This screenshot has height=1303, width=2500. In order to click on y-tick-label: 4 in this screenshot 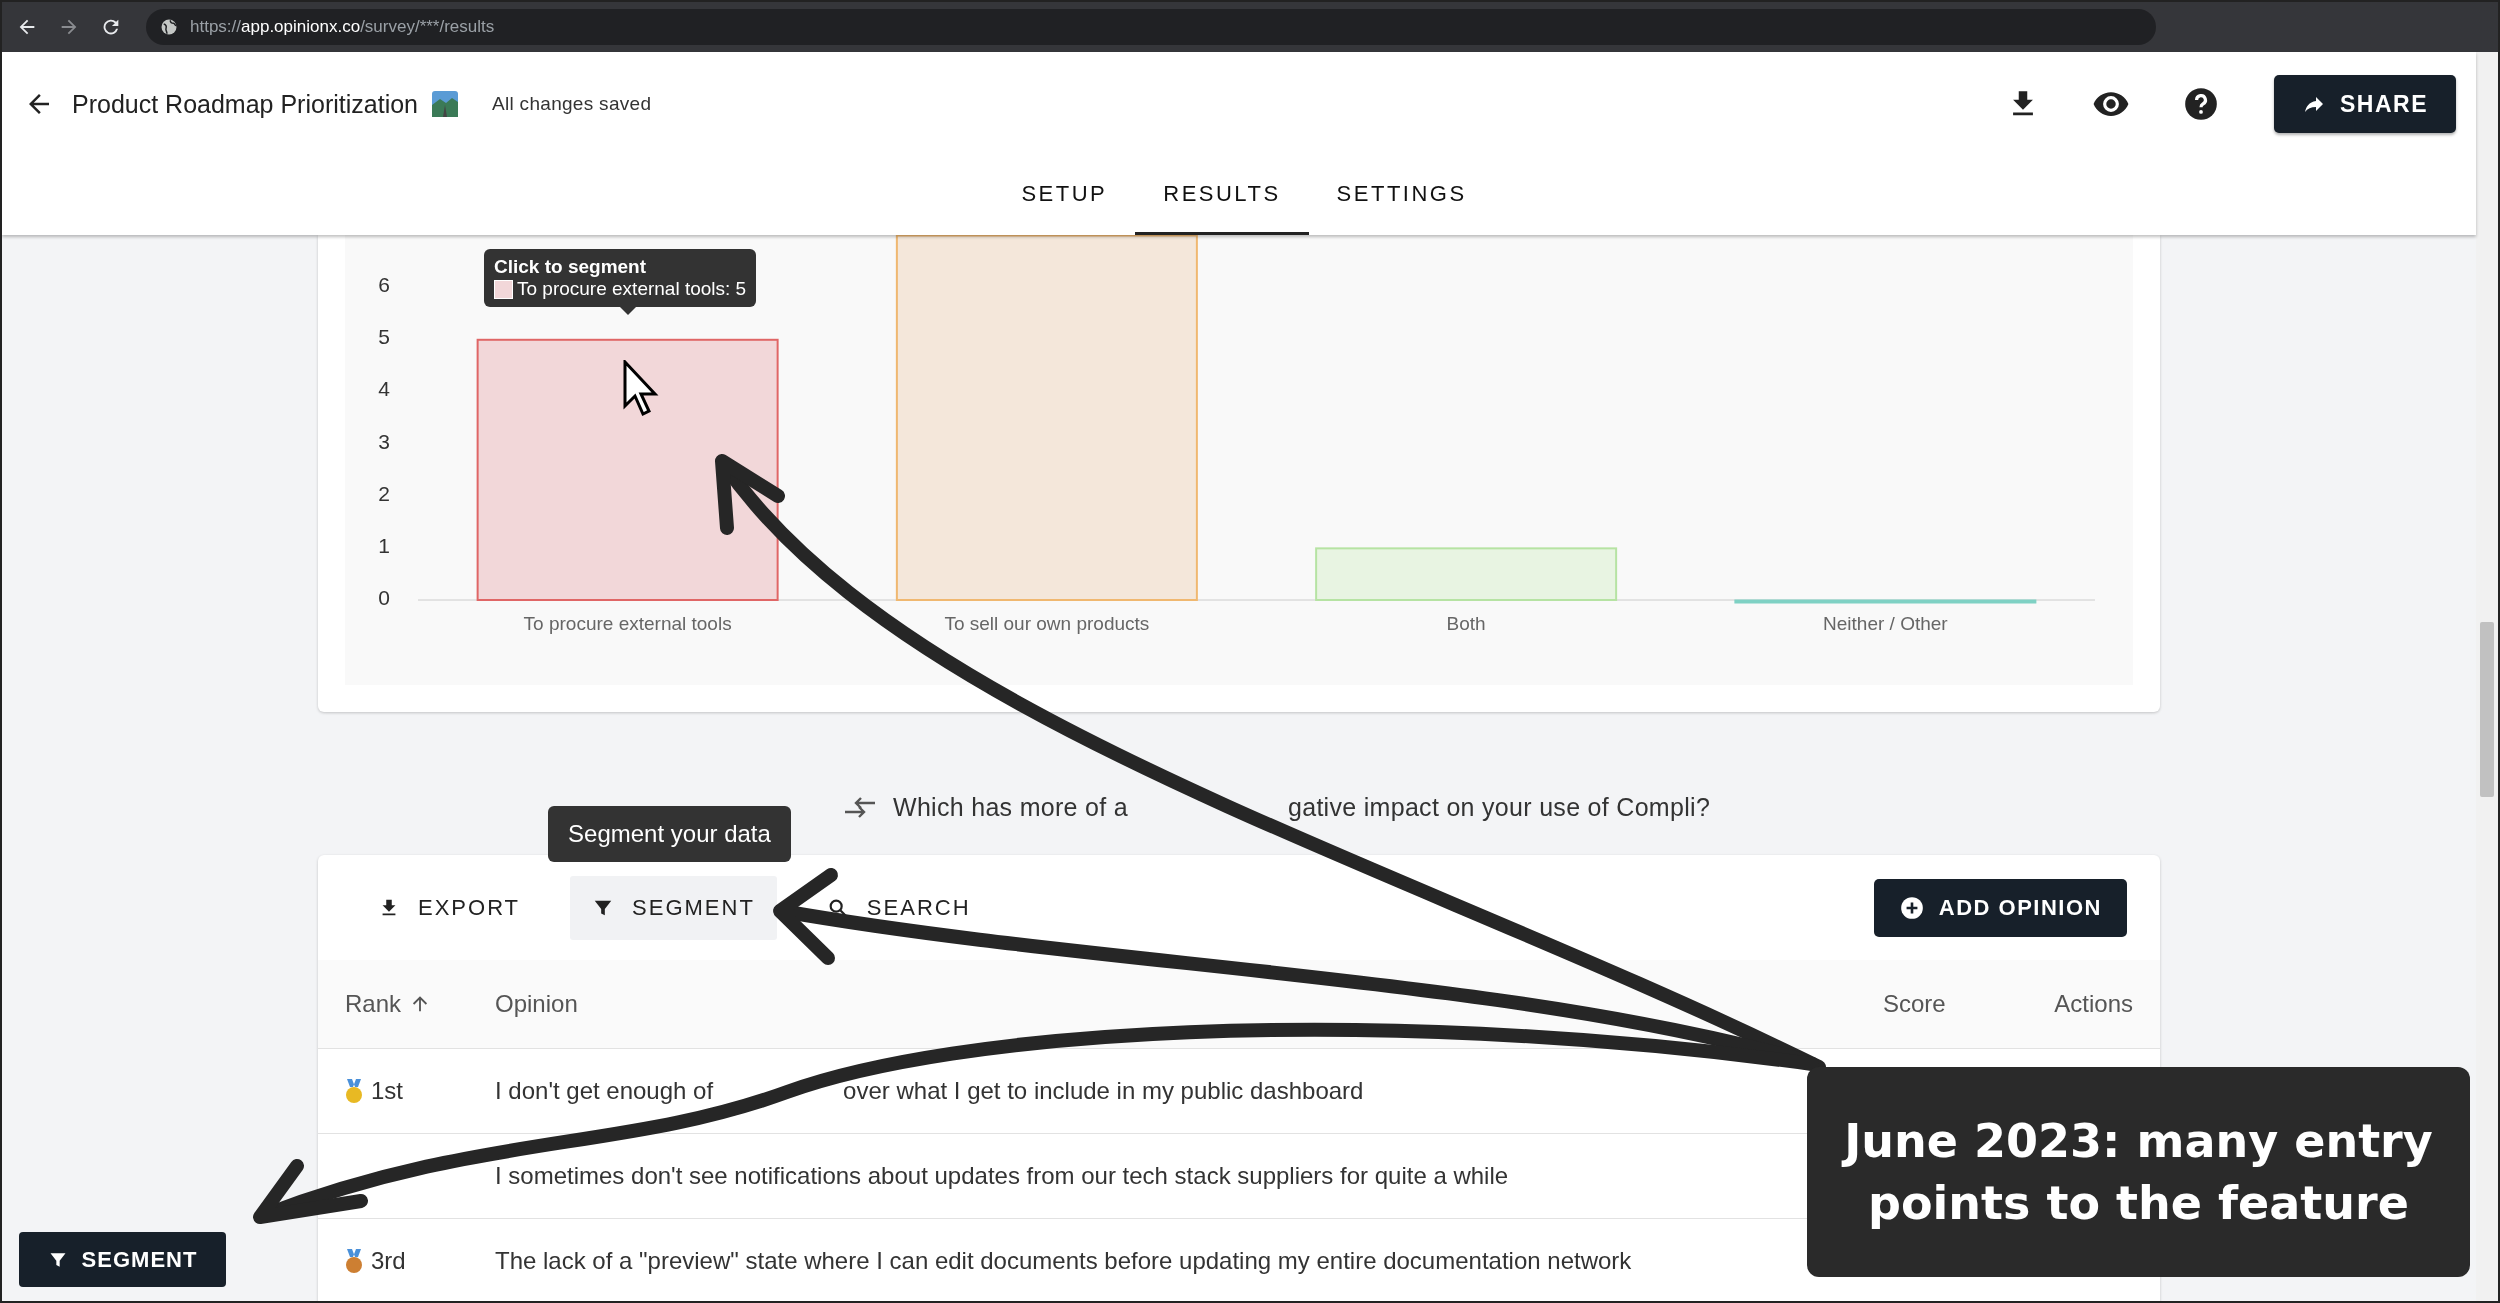, I will do `click(384, 389)`.